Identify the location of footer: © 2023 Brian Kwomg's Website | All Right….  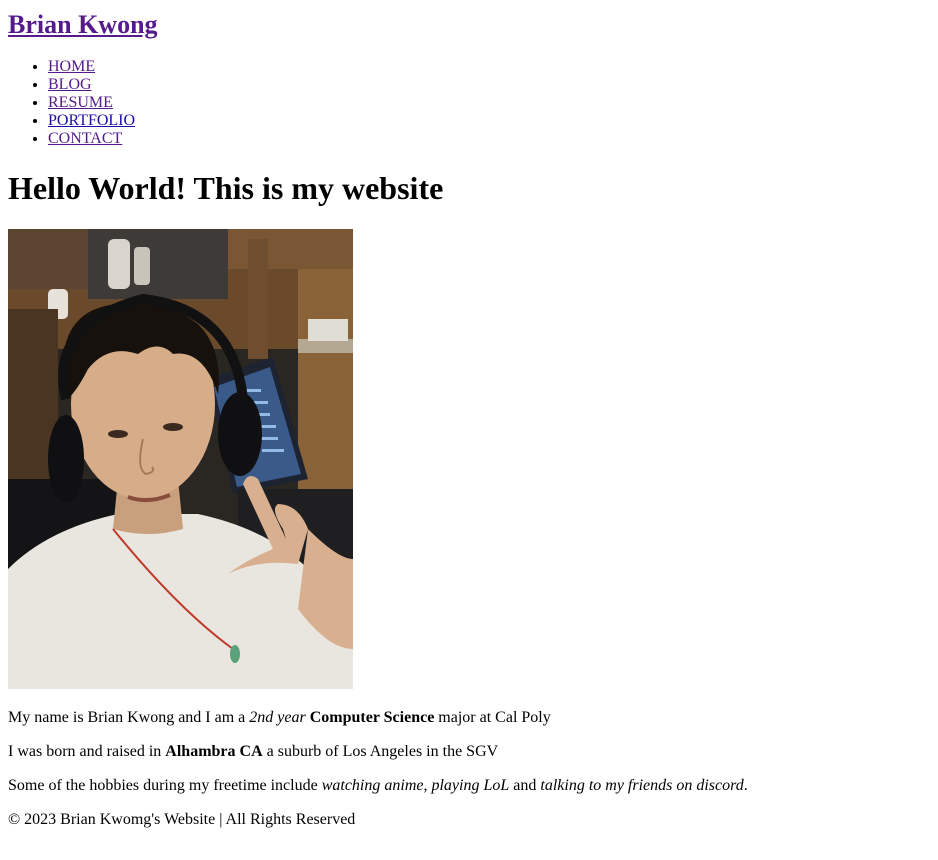
(182, 819).